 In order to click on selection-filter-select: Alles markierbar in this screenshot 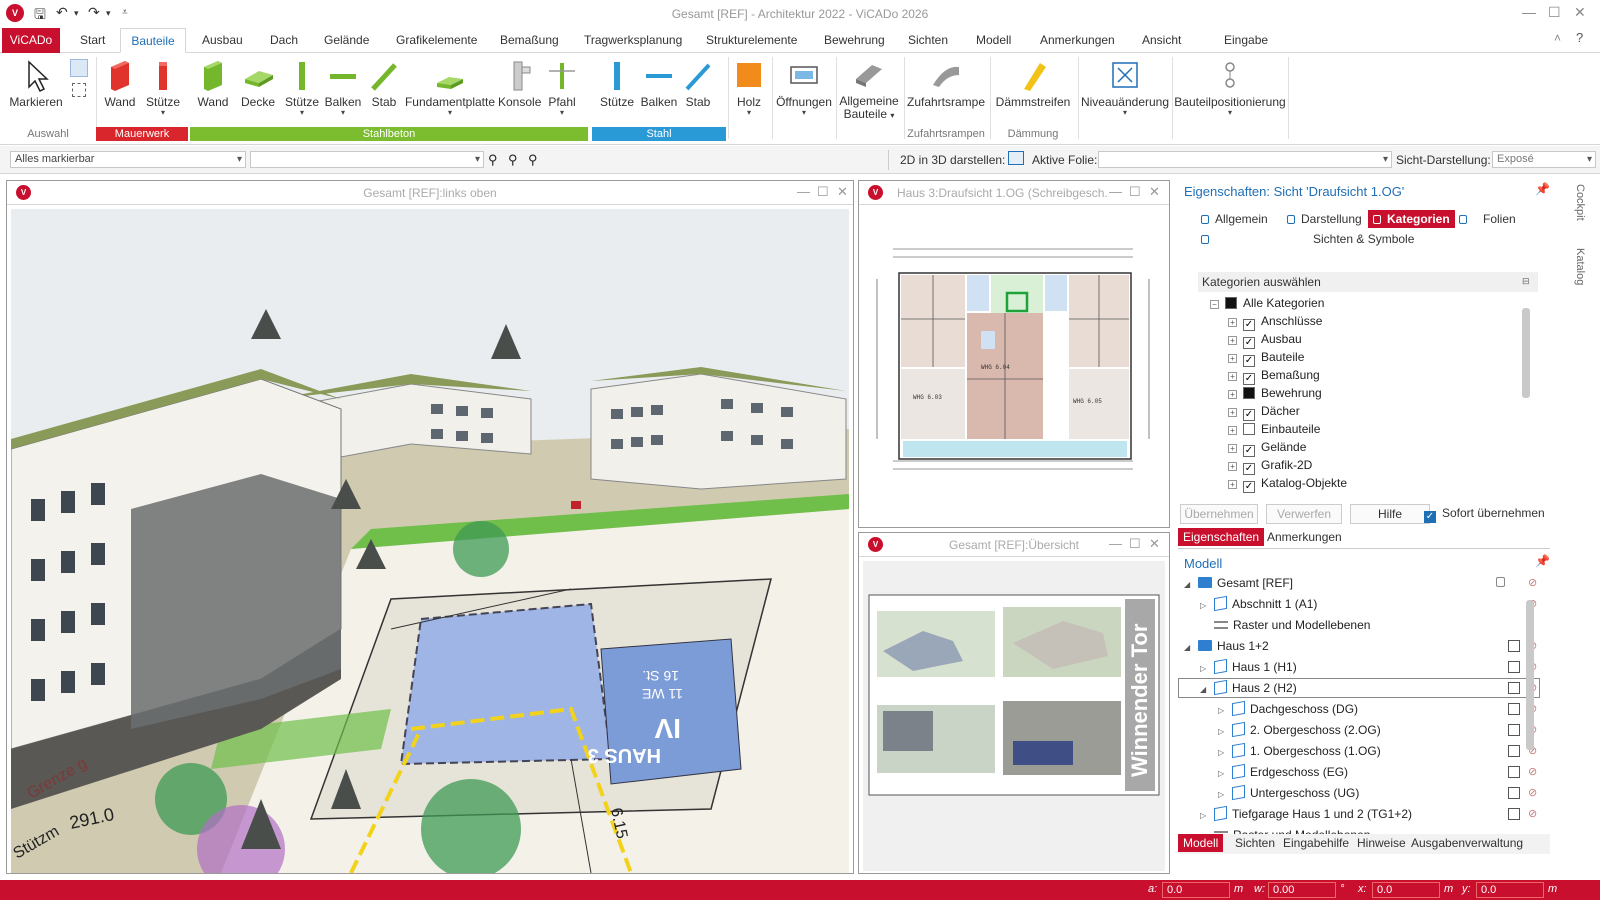, I will do `click(128, 159)`.